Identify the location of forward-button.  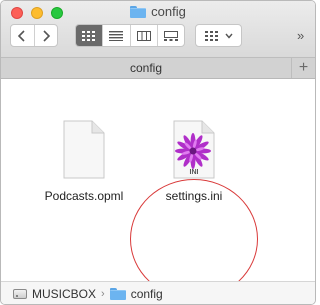
(45, 35).